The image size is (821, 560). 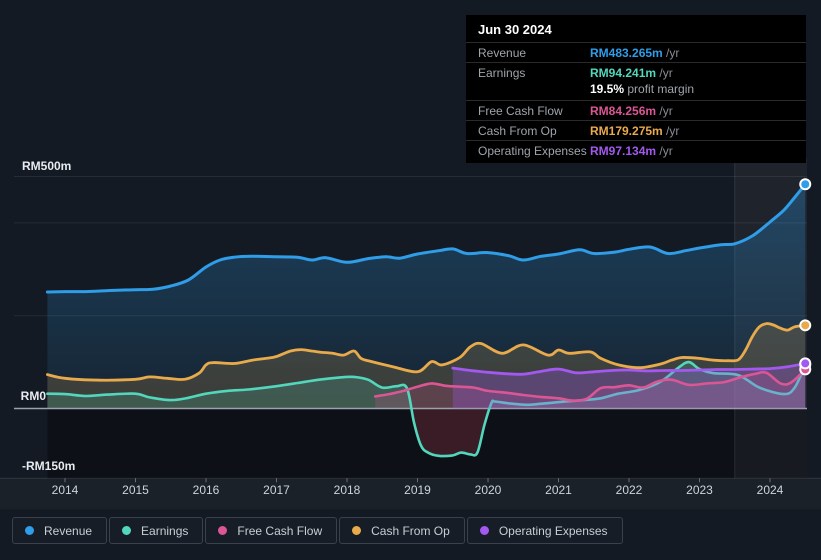 I want to click on tooltip-label: Earnings, so click(x=502, y=72).